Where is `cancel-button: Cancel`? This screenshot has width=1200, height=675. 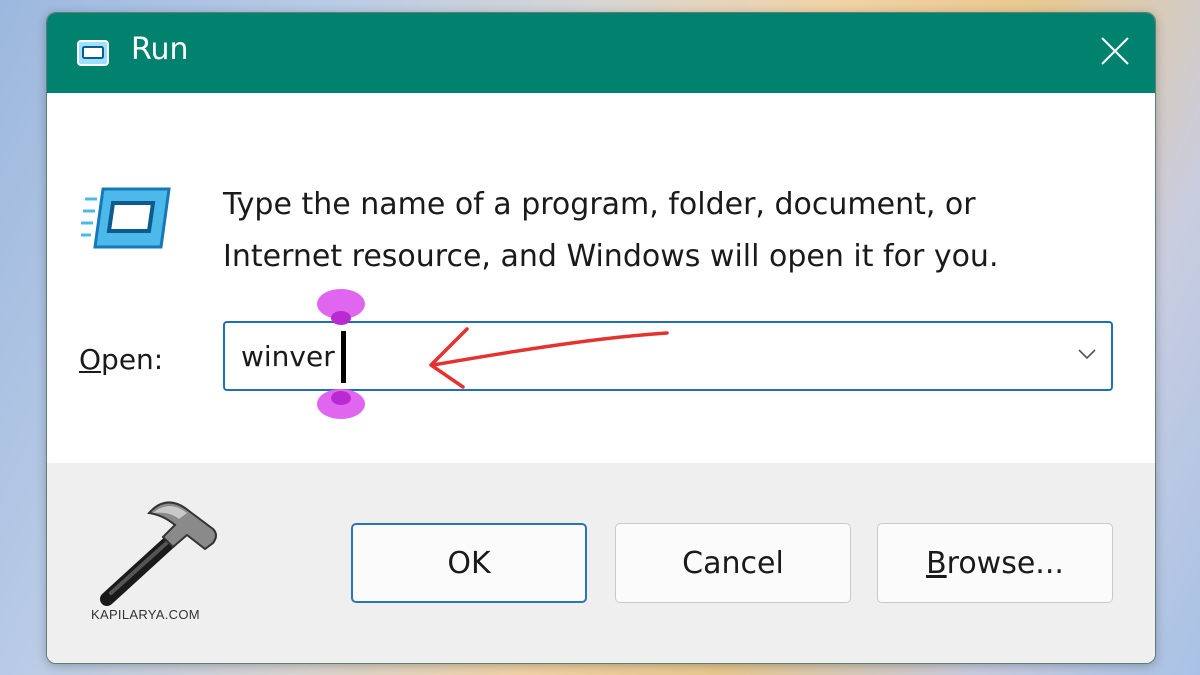
cancel-button: Cancel is located at coordinates (733, 563).